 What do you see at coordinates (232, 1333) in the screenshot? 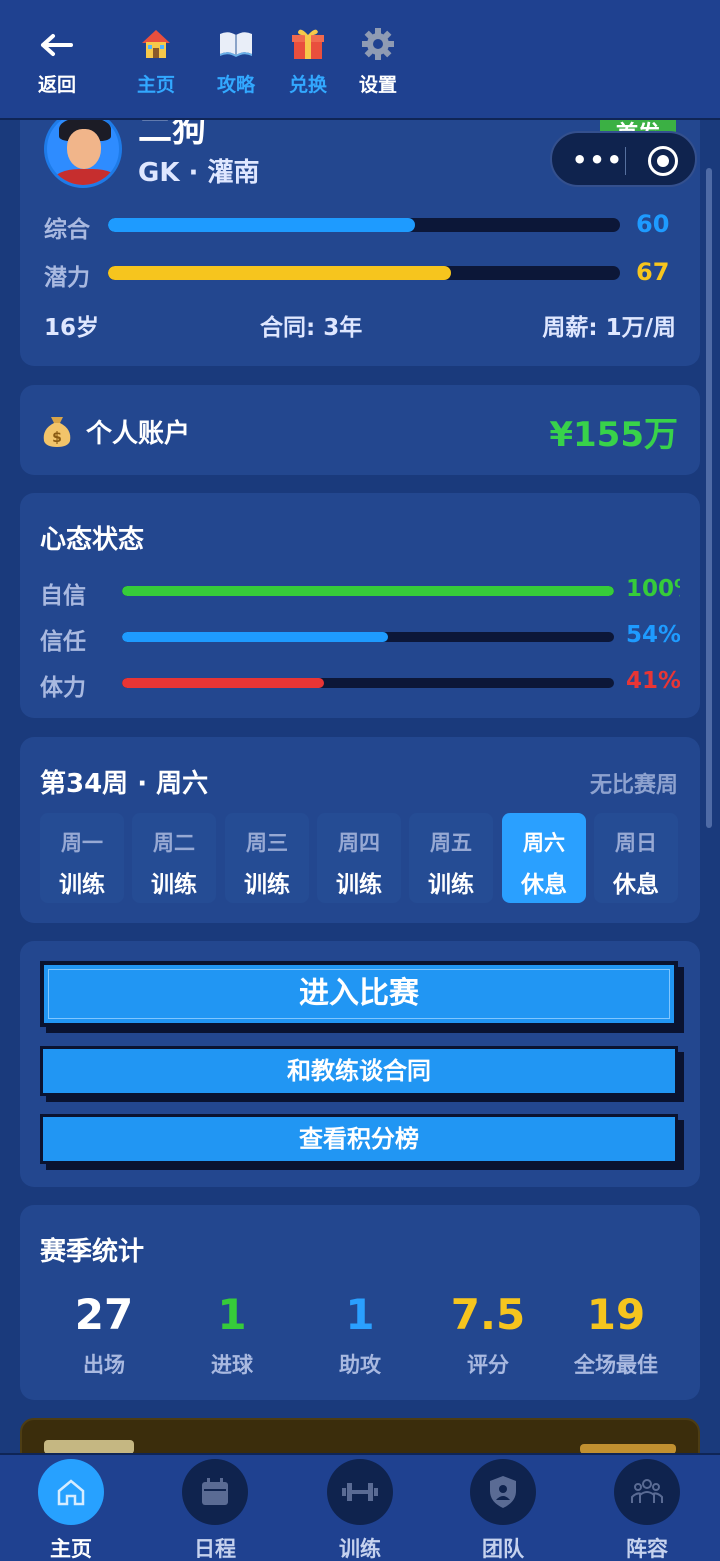
I see `stat-goals: 1 进球` at bounding box center [232, 1333].